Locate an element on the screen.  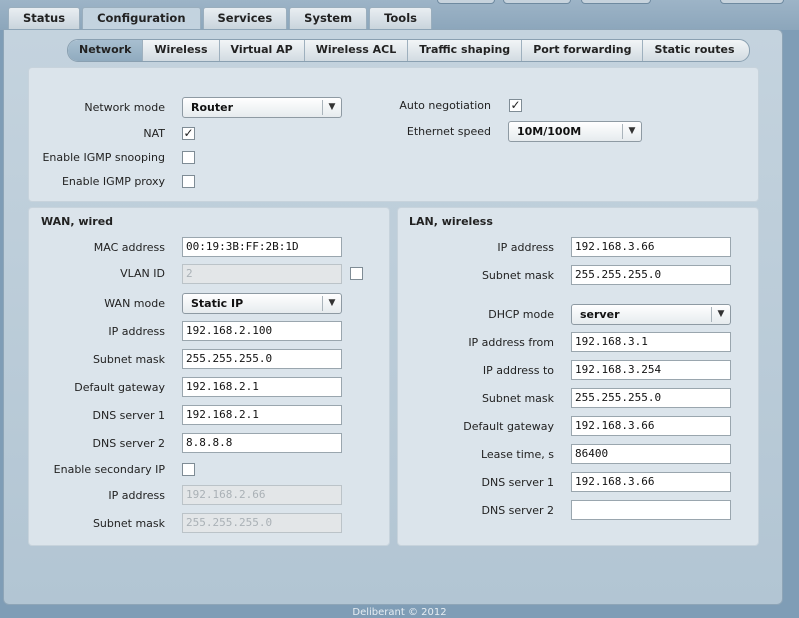
auto-negotiation-checkbox: ✓ is located at coordinates (515, 105).